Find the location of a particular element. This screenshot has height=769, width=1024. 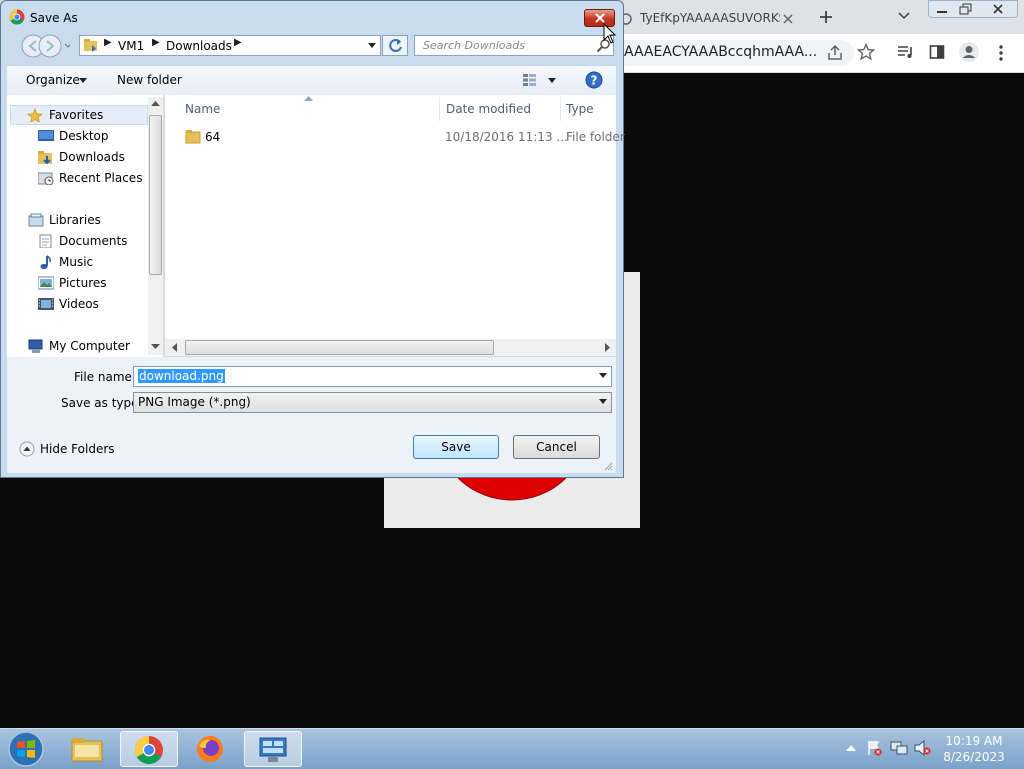

scroll-up-icon is located at coordinates (155, 104).